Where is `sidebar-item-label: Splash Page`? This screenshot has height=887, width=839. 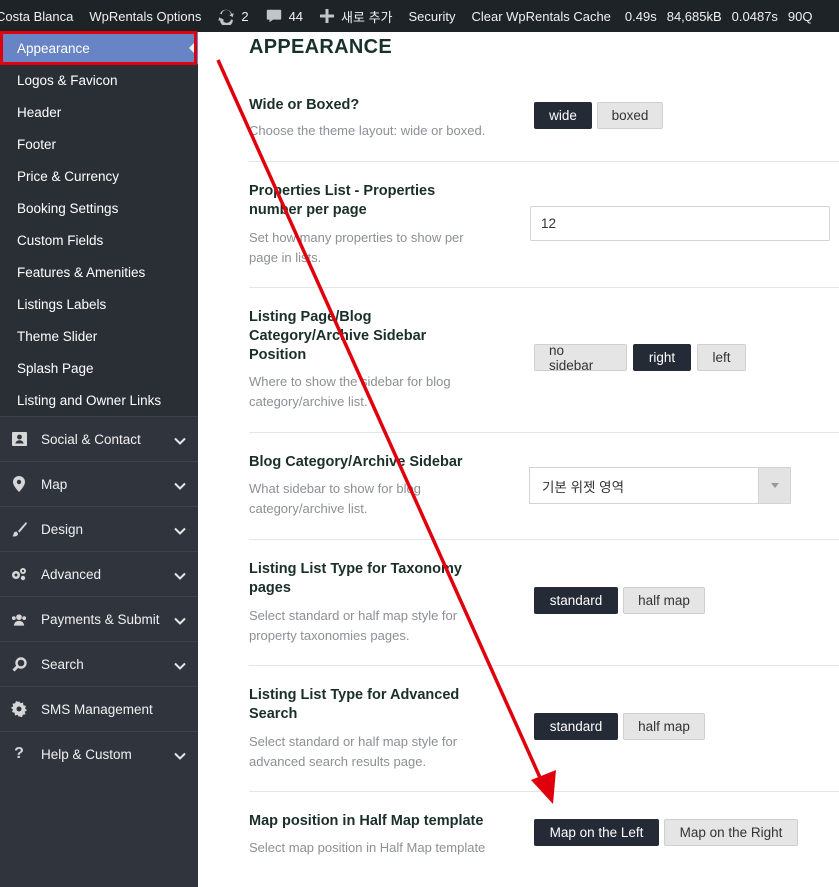 sidebar-item-label: Splash Page is located at coordinates (55, 368).